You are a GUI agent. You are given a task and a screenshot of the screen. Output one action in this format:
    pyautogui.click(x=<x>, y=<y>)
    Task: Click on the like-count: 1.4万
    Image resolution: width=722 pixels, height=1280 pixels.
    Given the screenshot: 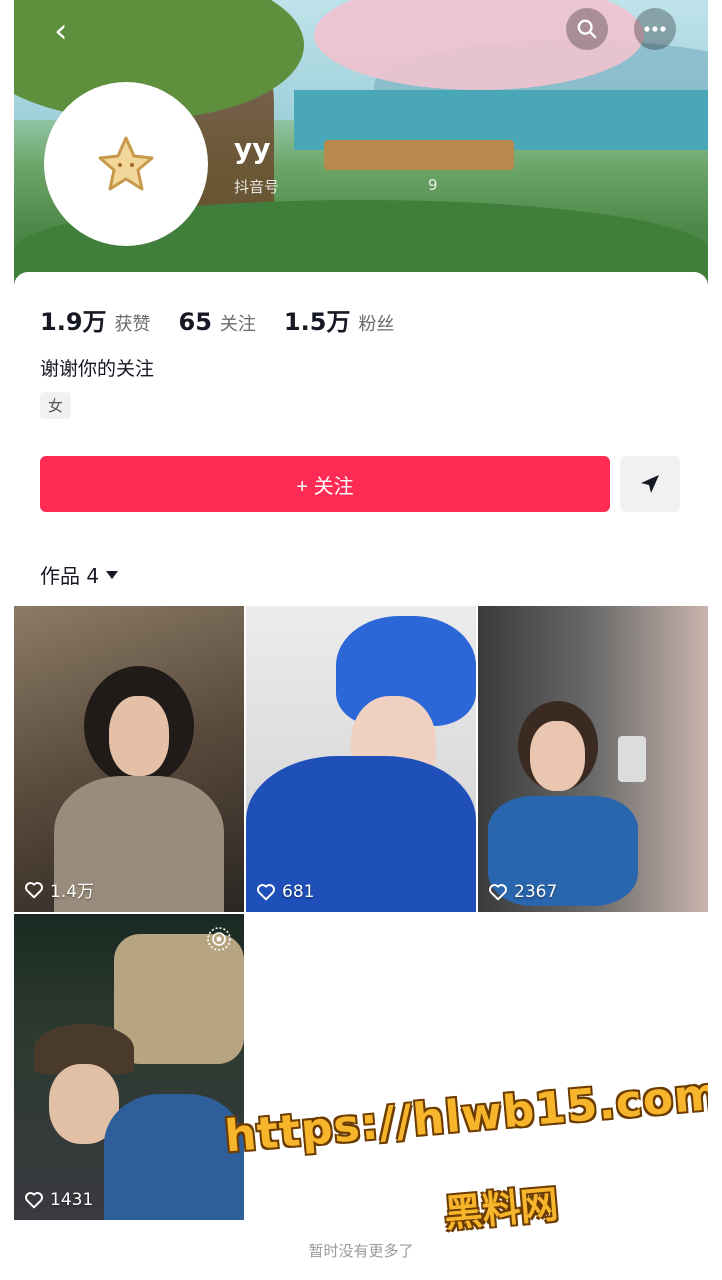 What is the action you would take?
    pyautogui.click(x=59, y=889)
    